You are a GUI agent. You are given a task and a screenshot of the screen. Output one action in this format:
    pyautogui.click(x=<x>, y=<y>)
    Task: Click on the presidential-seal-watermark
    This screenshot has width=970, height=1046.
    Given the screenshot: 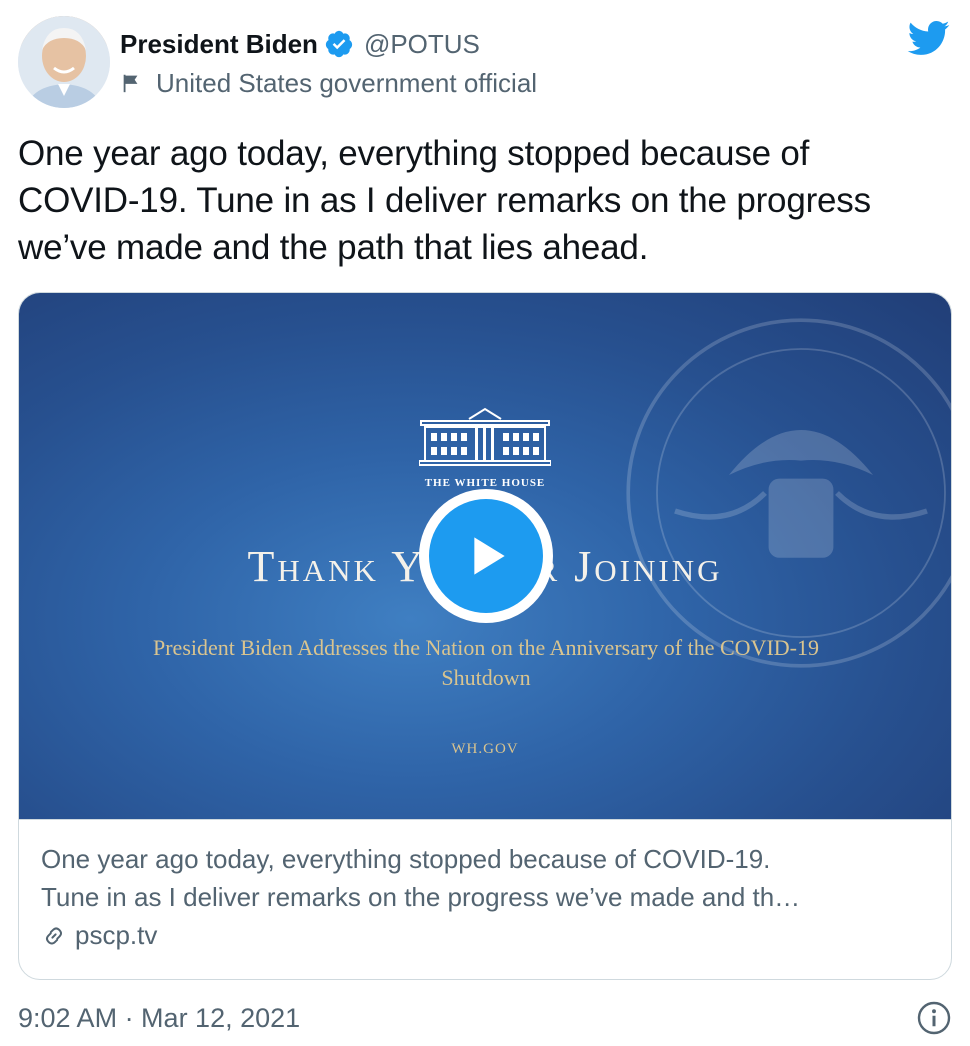 What is the action you would take?
    pyautogui.click(x=788, y=493)
    